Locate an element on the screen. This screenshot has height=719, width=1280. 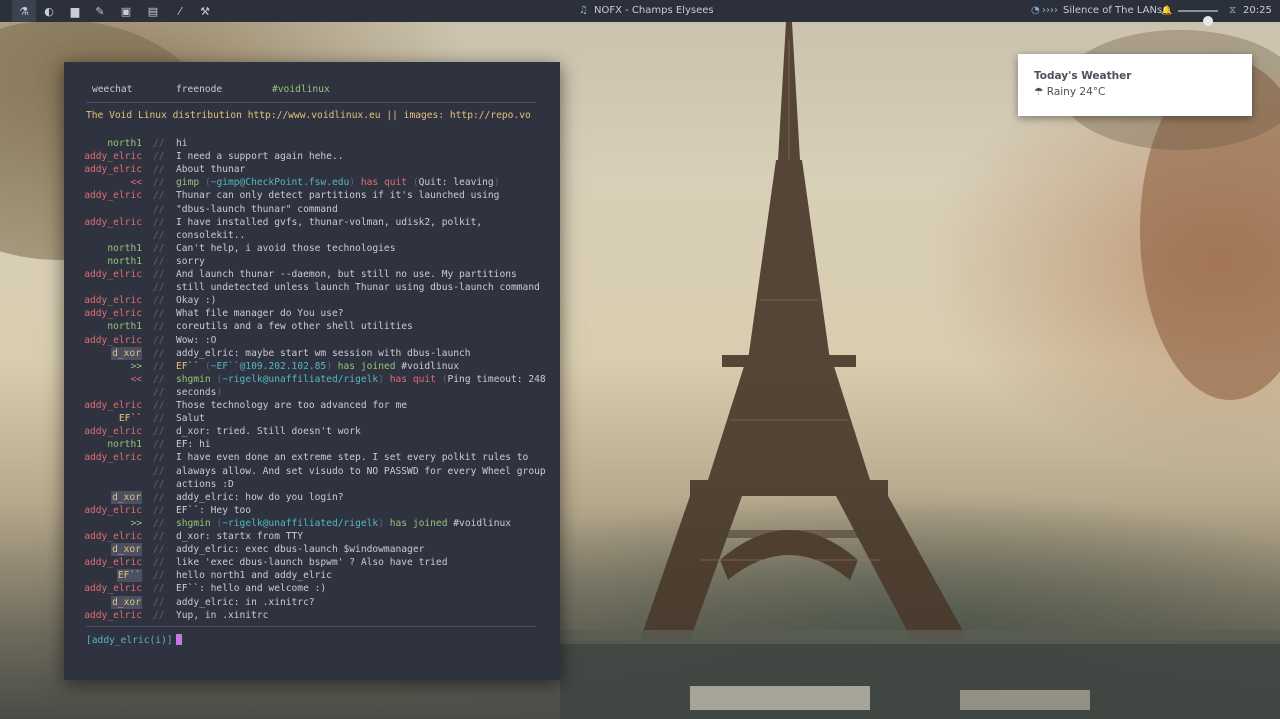
network-name: Silence of The LANs is located at coordinates (1112, 11).